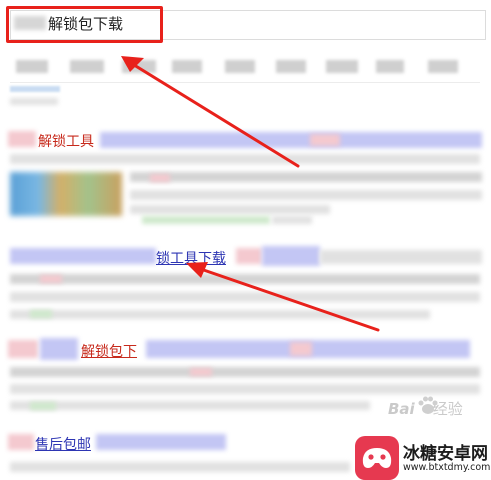  Describe the element at coordinates (66, 194) in the screenshot. I see `result-1-thumbnail` at that location.